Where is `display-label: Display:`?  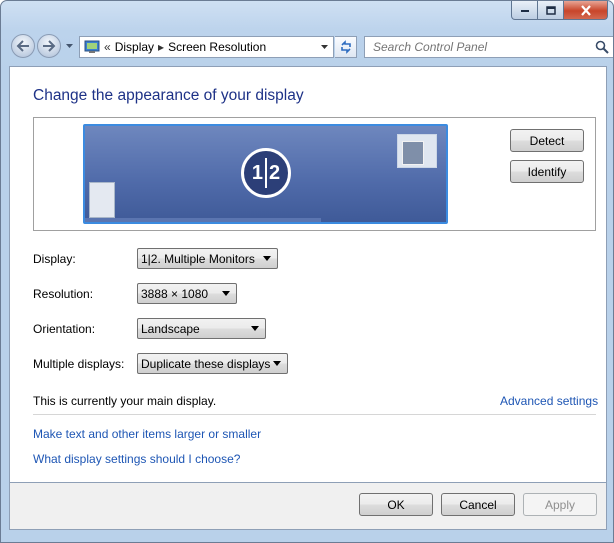
display-label: Display: is located at coordinates (54, 259).